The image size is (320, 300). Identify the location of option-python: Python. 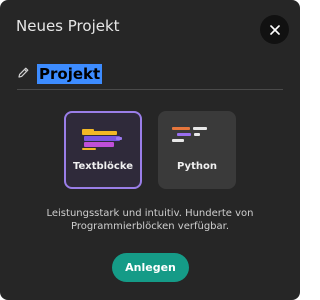
(197, 150).